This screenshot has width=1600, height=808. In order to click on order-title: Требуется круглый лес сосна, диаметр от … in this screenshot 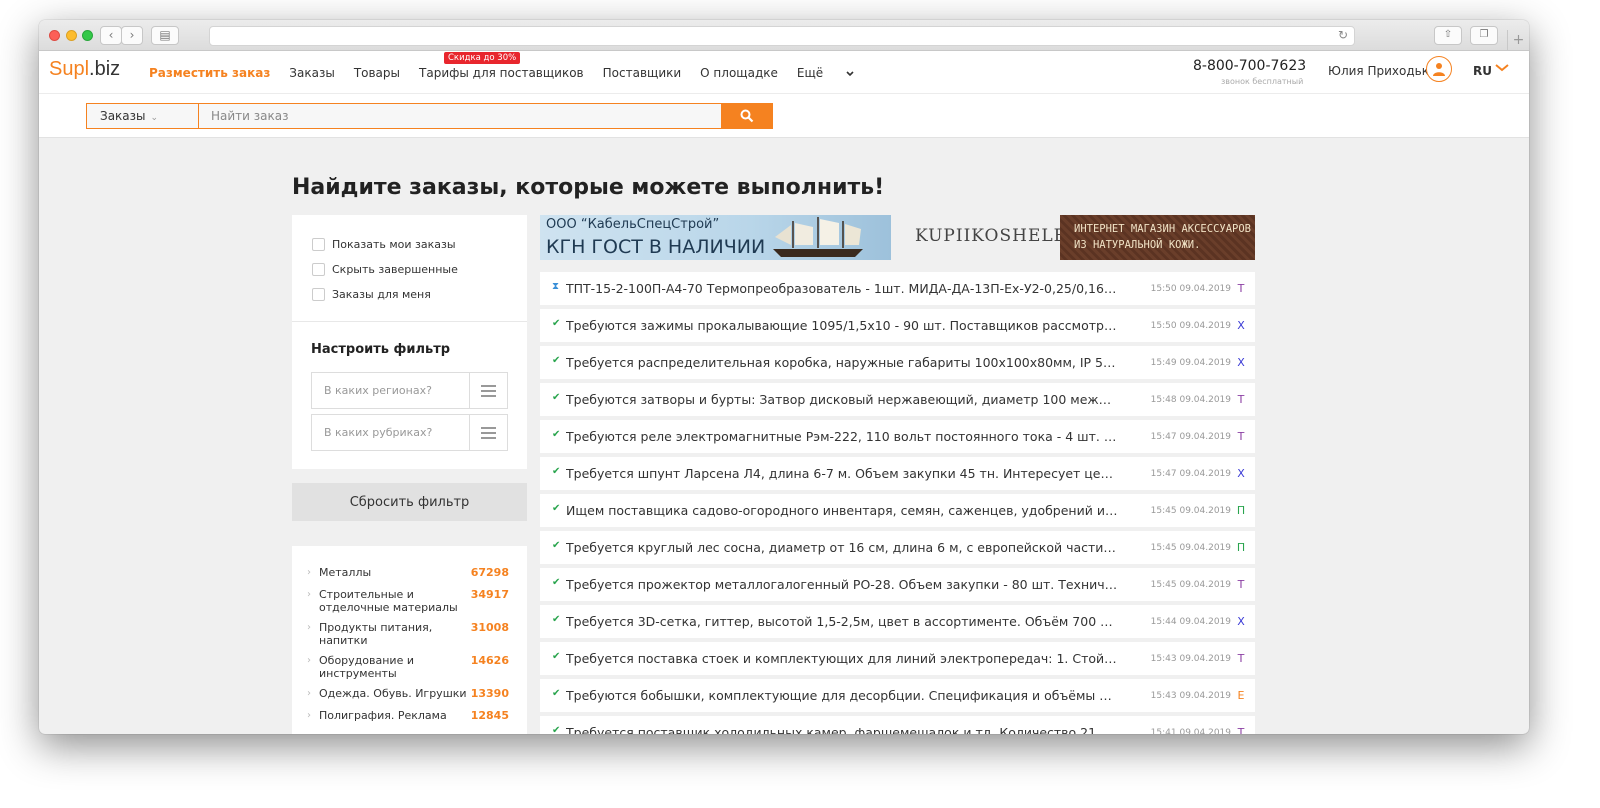, I will do `click(842, 547)`.